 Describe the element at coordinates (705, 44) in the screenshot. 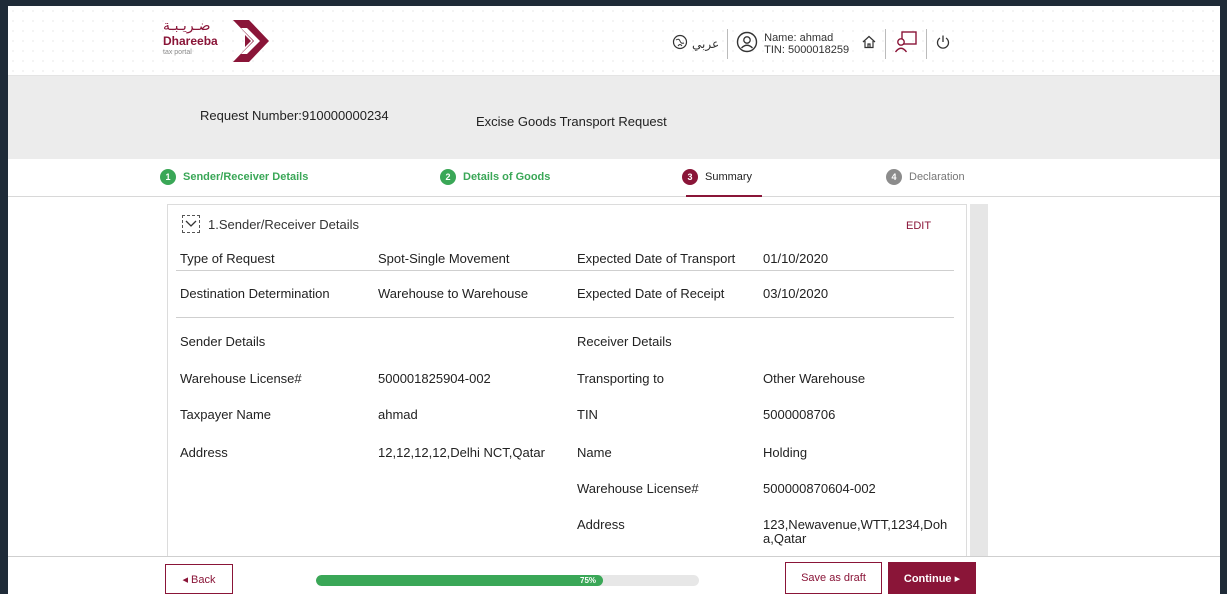

I see `language-toggle: عربي` at that location.